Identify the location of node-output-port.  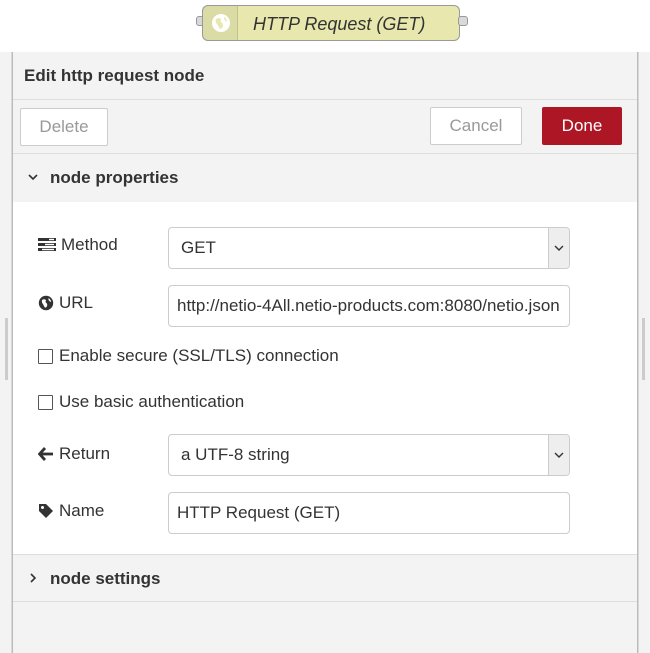
(463, 21).